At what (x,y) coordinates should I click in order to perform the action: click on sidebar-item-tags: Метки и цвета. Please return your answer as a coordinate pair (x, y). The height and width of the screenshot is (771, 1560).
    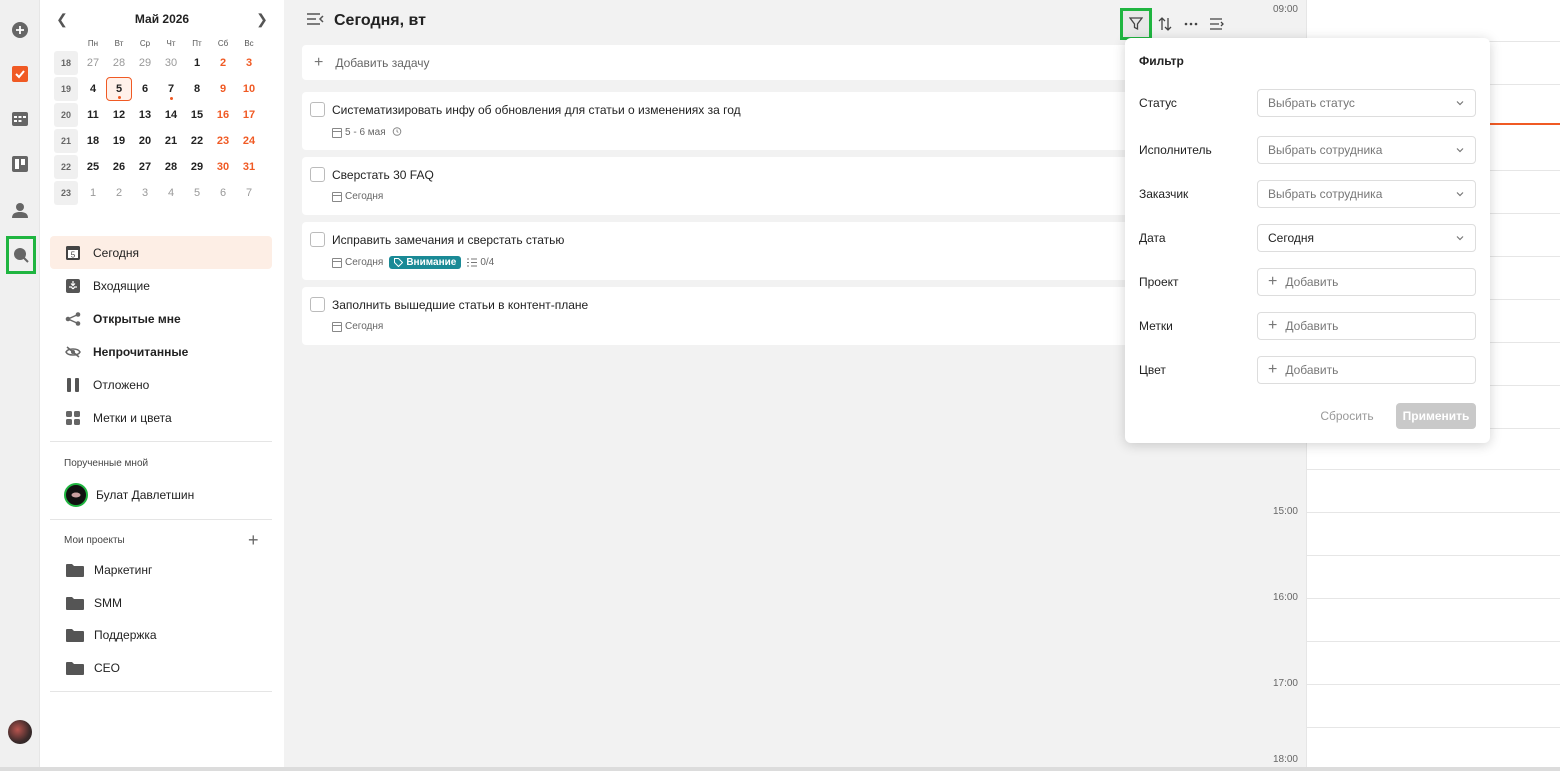
    Looking at the image, I should click on (161, 417).